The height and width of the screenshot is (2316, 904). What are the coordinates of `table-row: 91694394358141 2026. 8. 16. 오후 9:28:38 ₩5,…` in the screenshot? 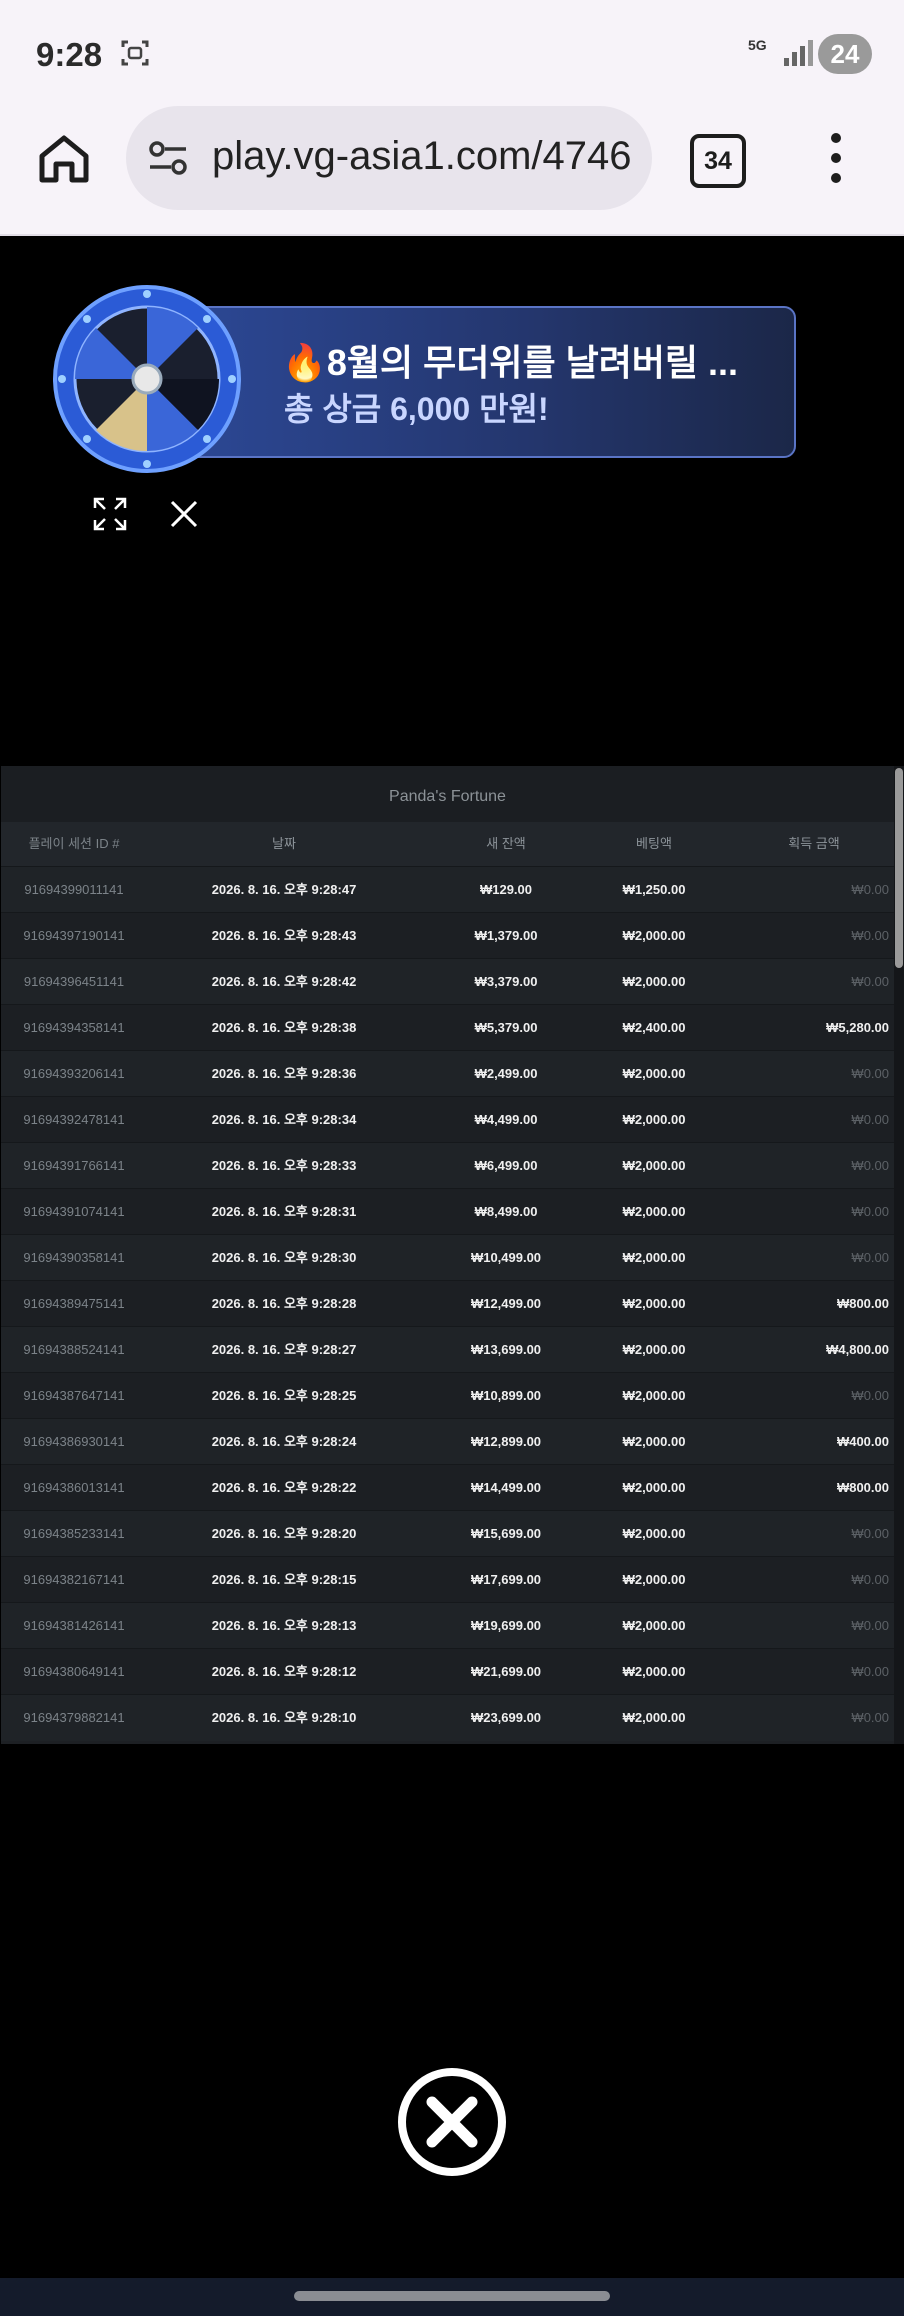 It's located at (447, 1027).